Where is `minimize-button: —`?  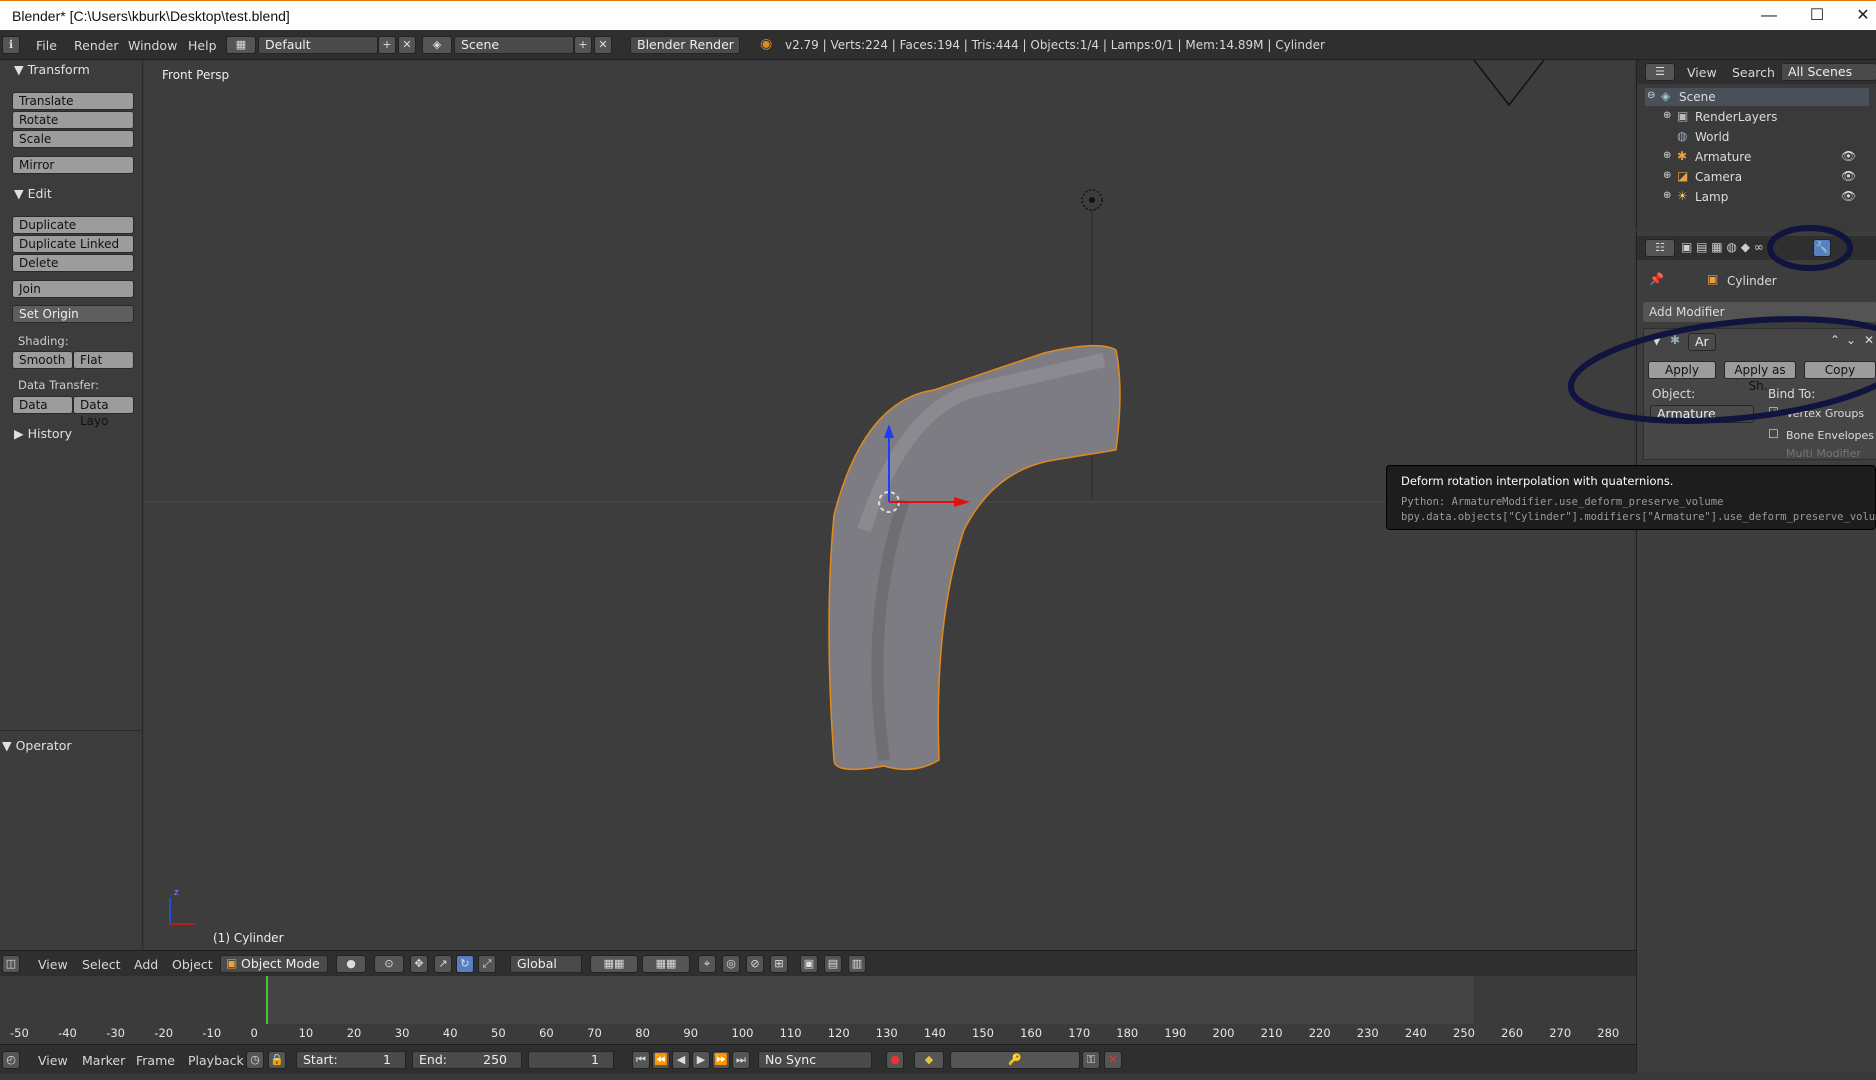
minimize-button: — is located at coordinates (1769, 16).